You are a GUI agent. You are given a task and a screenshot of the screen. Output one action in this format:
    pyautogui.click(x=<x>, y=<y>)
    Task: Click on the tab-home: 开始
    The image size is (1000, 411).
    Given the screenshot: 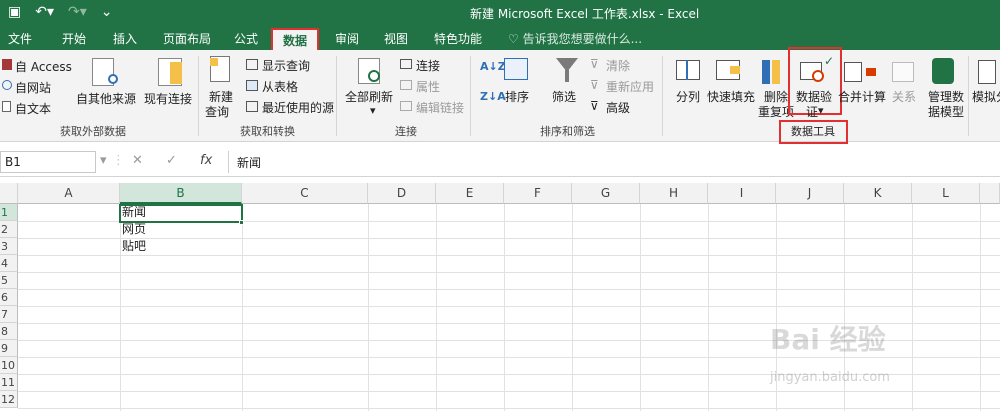 What is the action you would take?
    pyautogui.click(x=74, y=38)
    